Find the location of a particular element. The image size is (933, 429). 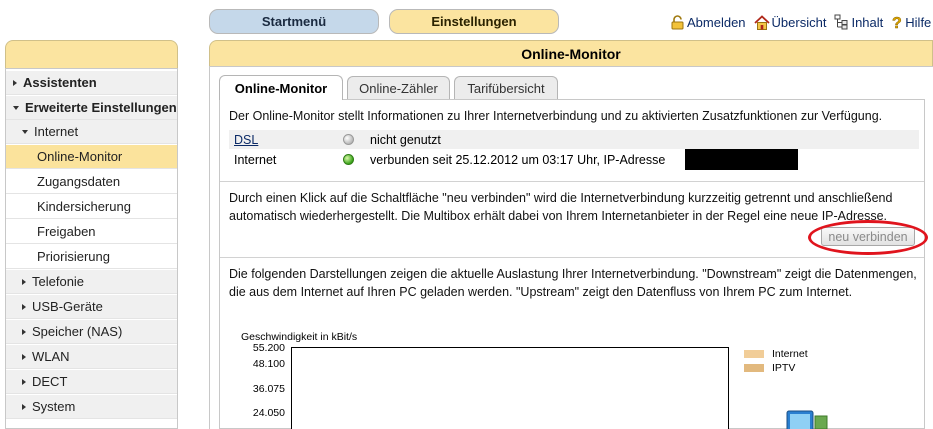

sidebar-item-dect: DECT is located at coordinates (91, 382).